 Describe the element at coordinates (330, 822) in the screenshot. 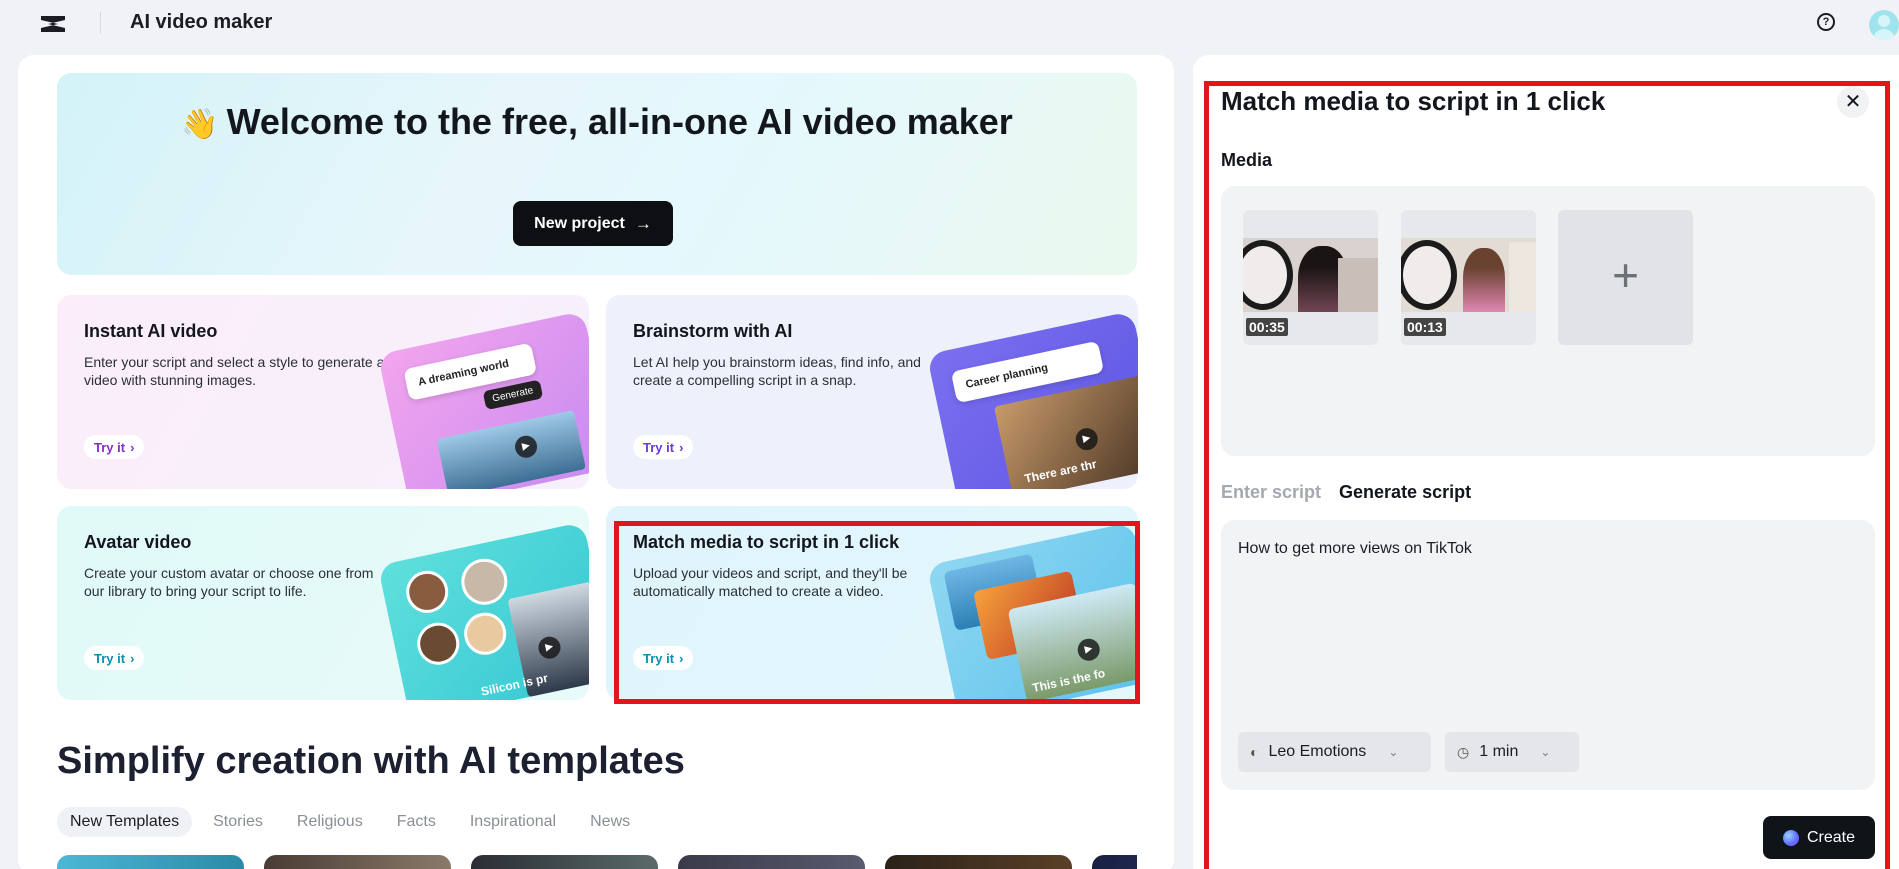

I see `tab-religious: Religious` at that location.